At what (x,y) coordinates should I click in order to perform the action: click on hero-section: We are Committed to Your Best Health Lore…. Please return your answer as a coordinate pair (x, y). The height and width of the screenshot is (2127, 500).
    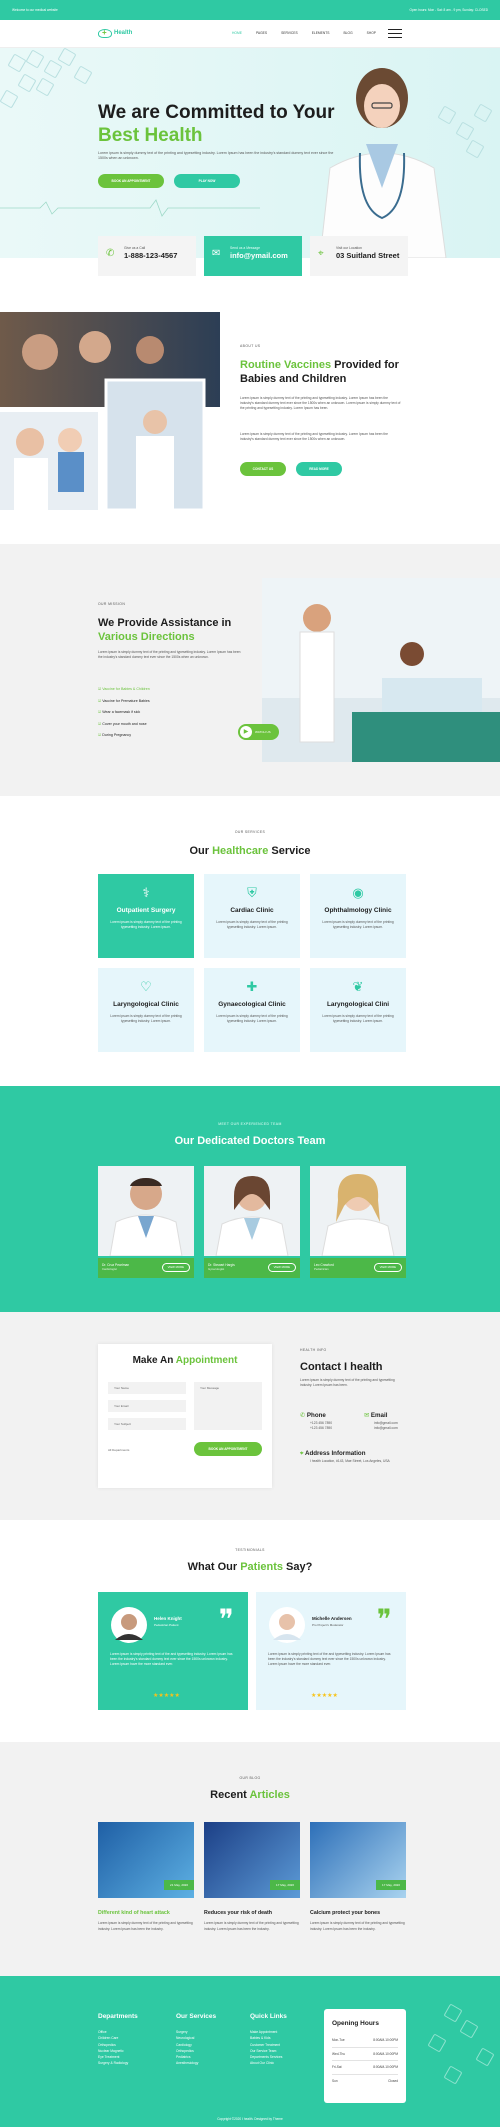
    Looking at the image, I should click on (250, 153).